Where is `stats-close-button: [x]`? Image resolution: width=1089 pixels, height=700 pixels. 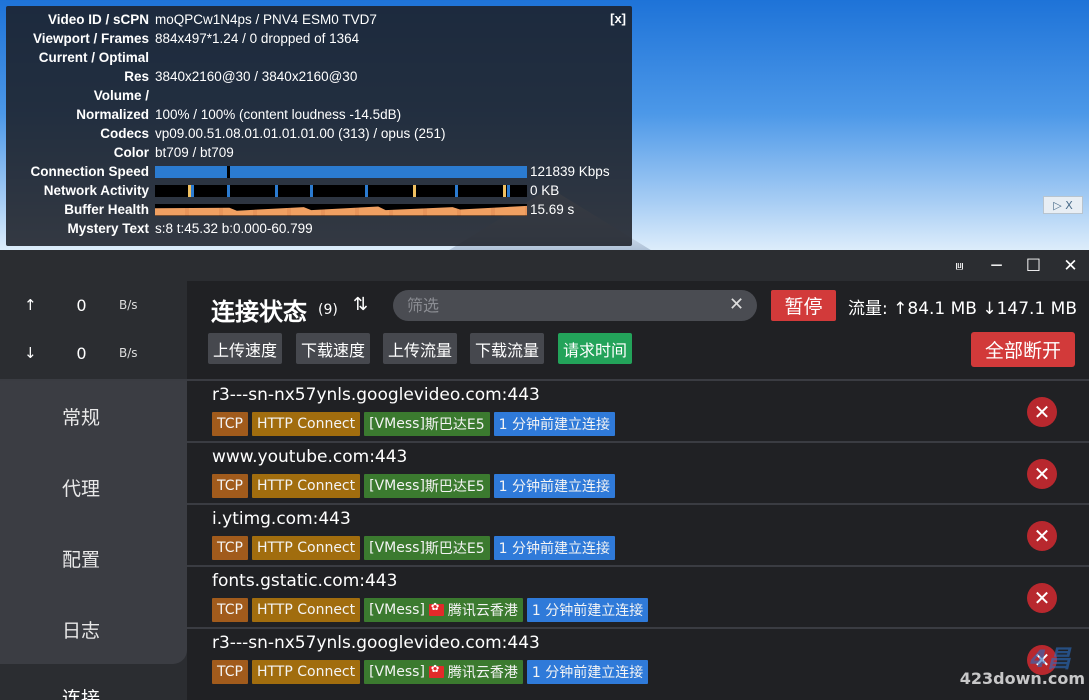
stats-close-button: [x] is located at coordinates (618, 18).